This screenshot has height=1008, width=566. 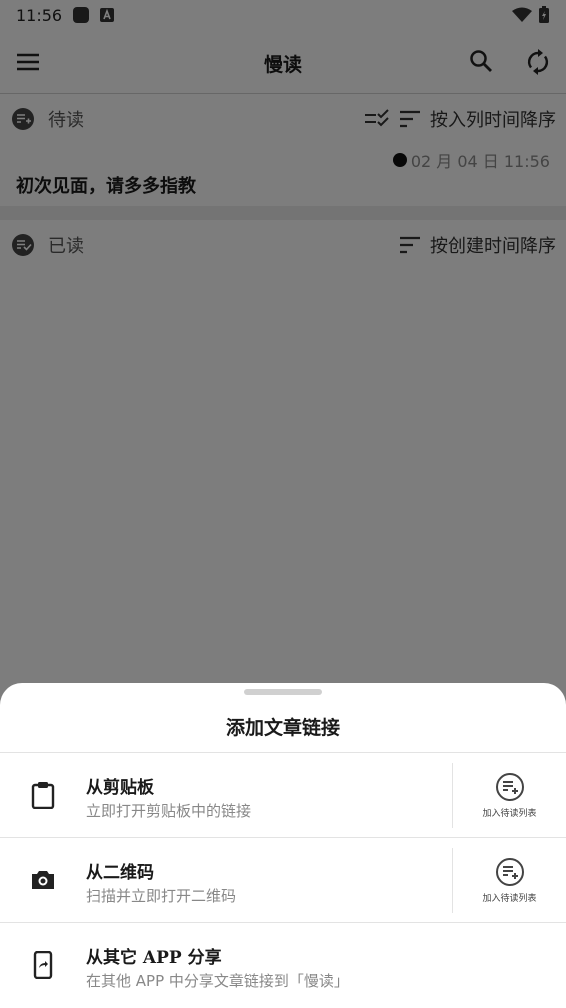 I want to click on option-subtitle: 立即打开剪贴板中的链接, so click(x=169, y=811).